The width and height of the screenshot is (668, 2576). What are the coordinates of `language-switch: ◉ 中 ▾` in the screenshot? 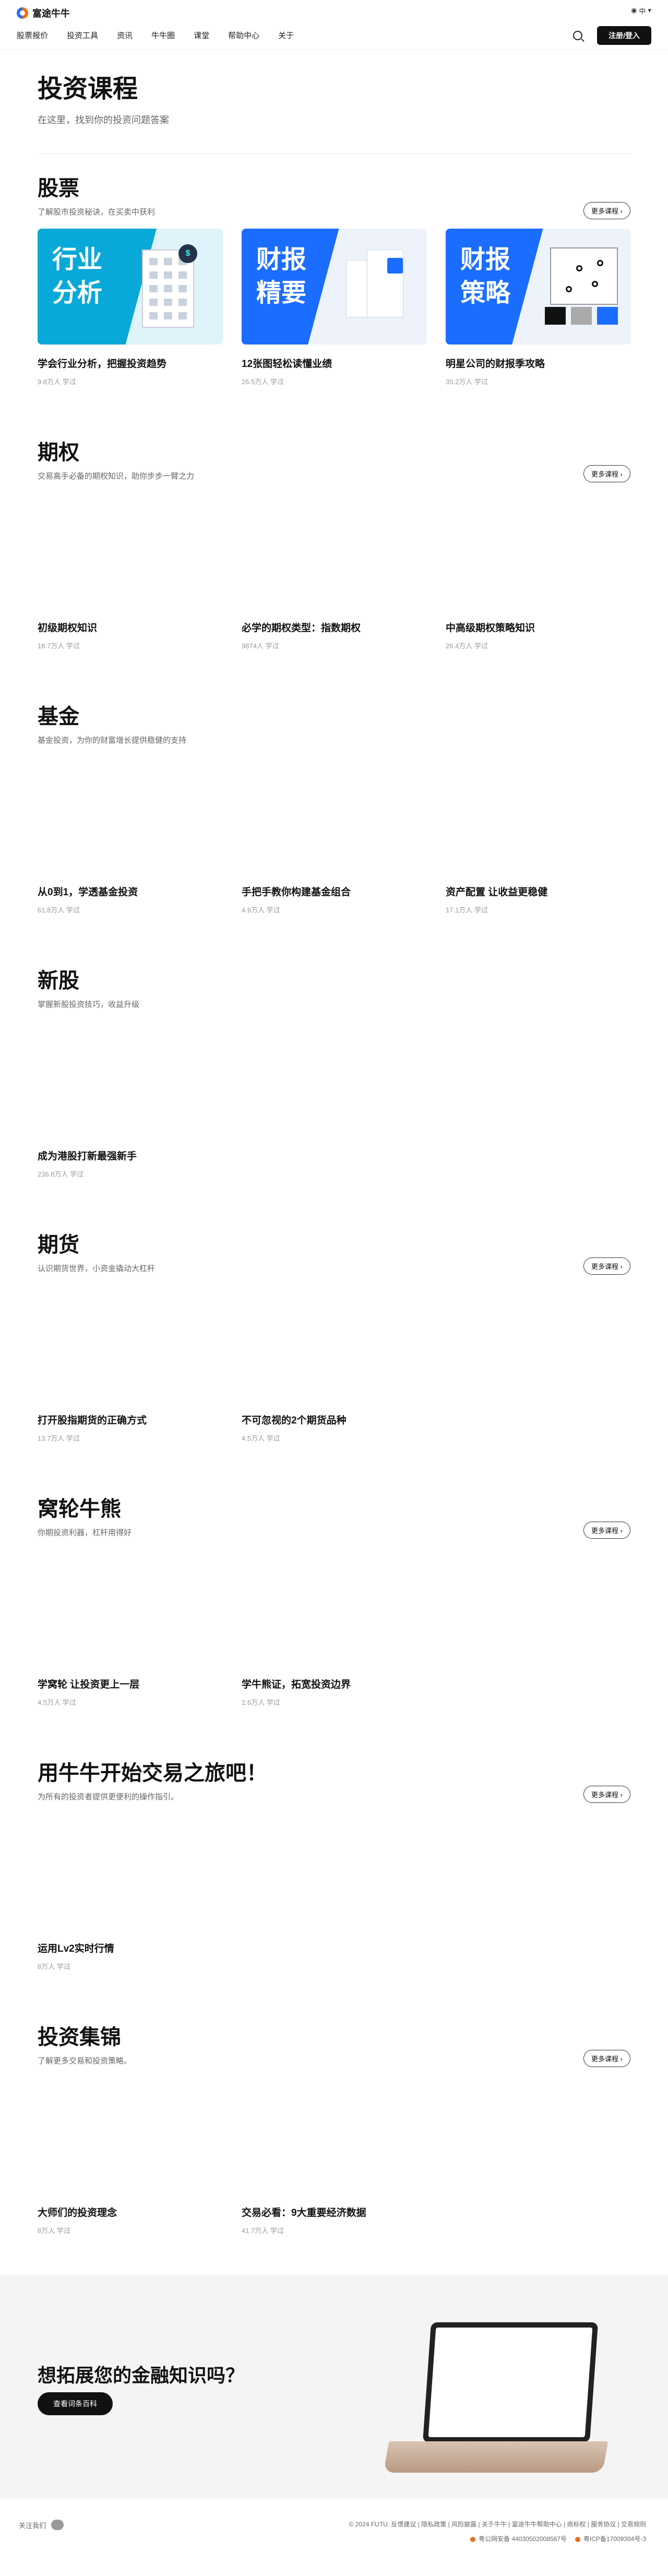 It's located at (641, 11).